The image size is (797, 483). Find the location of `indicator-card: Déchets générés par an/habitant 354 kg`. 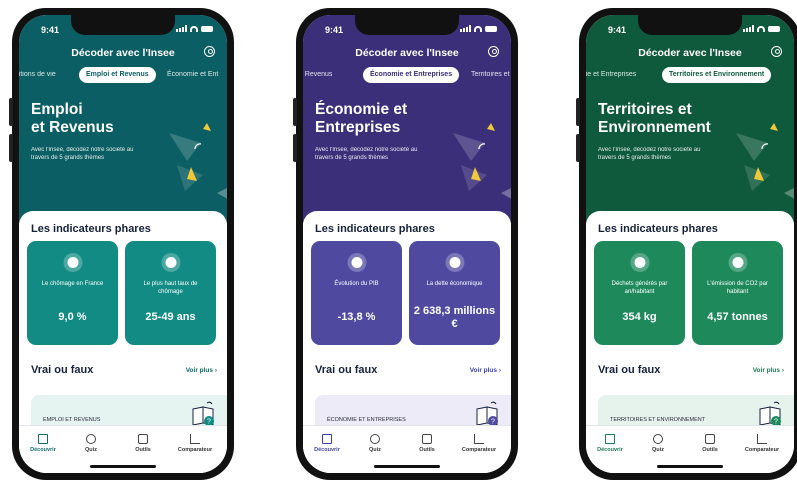

indicator-card: Déchets générés par an/habitant 354 kg is located at coordinates (639, 293).